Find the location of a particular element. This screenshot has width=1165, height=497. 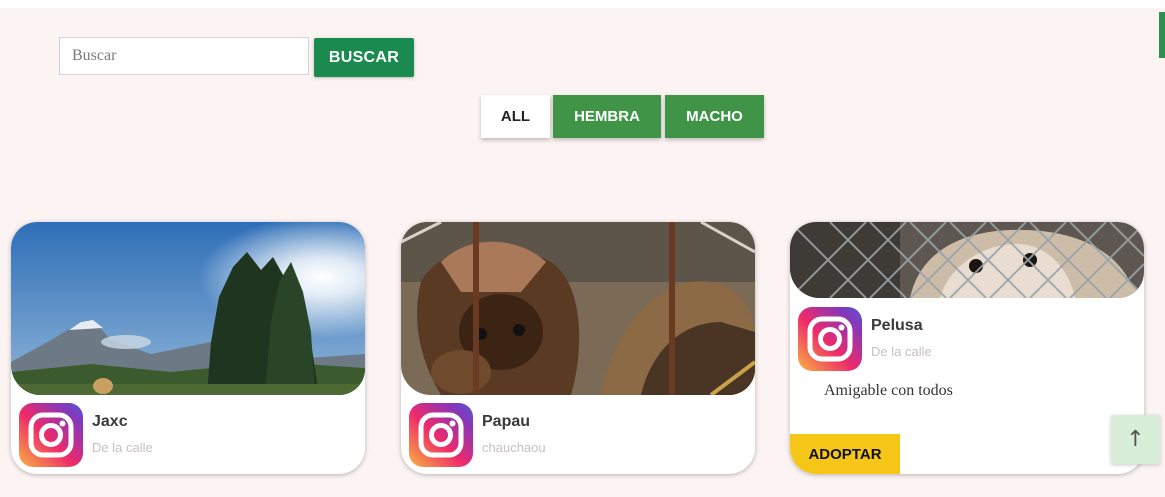

pet-card-footer: Papau chauchaou is located at coordinates (578, 435).